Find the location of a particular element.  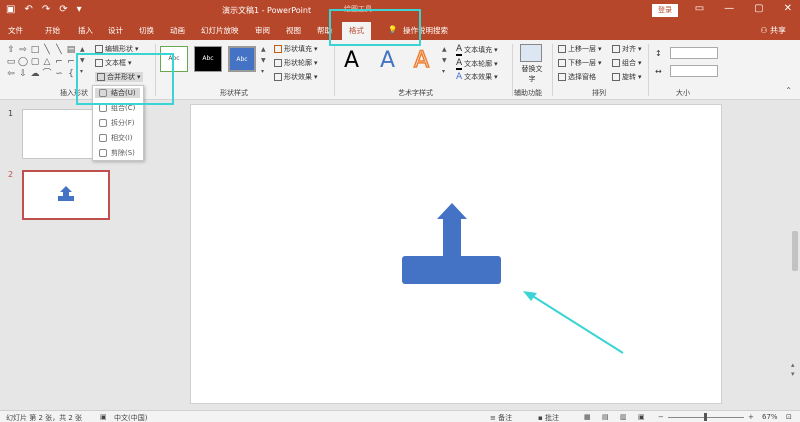

square-shape-icon: □ is located at coordinates (35, 50).